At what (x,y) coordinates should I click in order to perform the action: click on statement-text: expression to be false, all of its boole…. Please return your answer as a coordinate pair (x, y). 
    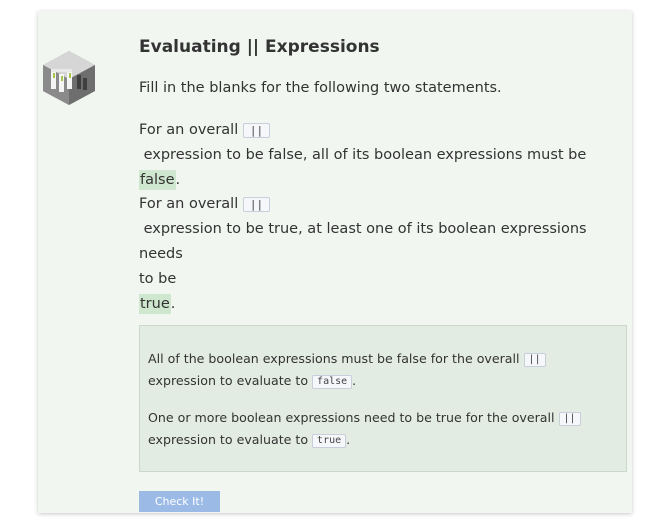
    Looking at the image, I should click on (365, 155).